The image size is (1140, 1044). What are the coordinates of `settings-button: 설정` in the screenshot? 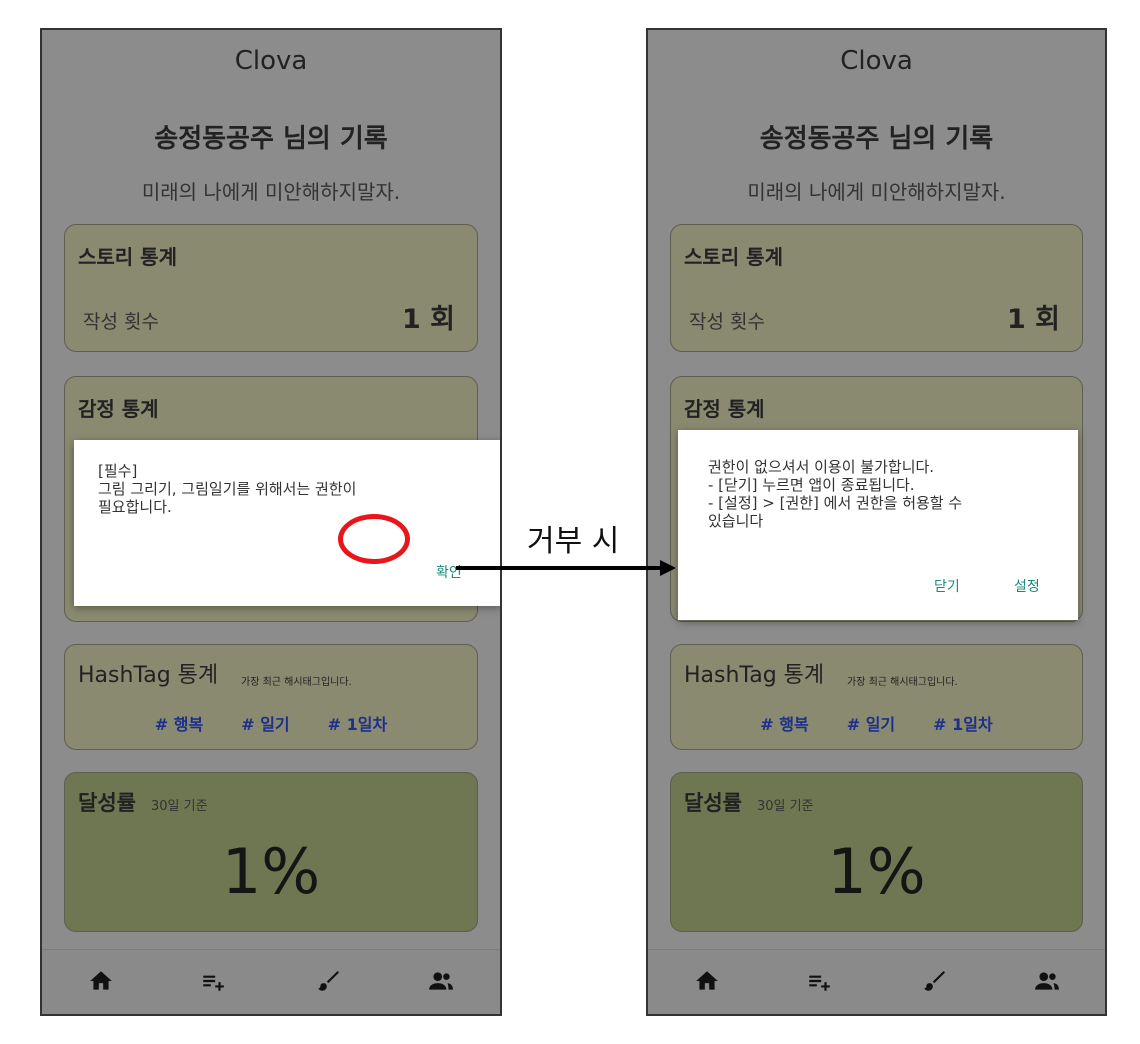 It's located at (1027, 586).